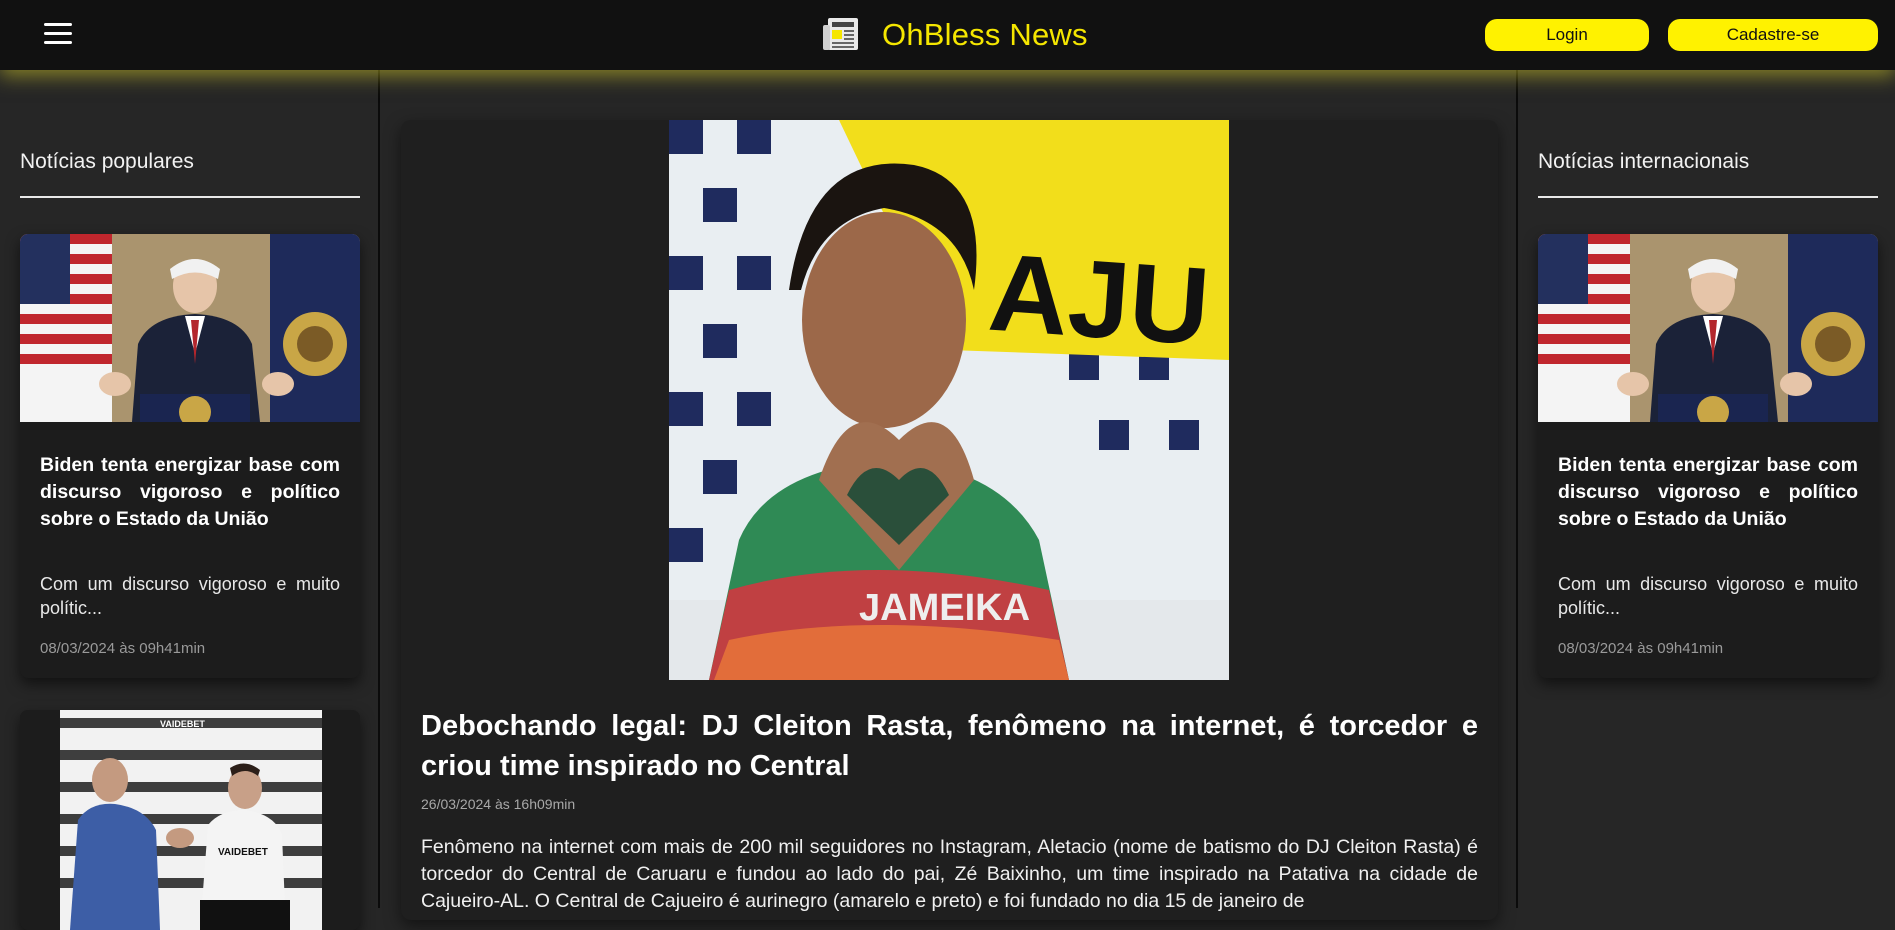 The height and width of the screenshot is (930, 1895). I want to click on newspaper-icon, so click(840, 34).